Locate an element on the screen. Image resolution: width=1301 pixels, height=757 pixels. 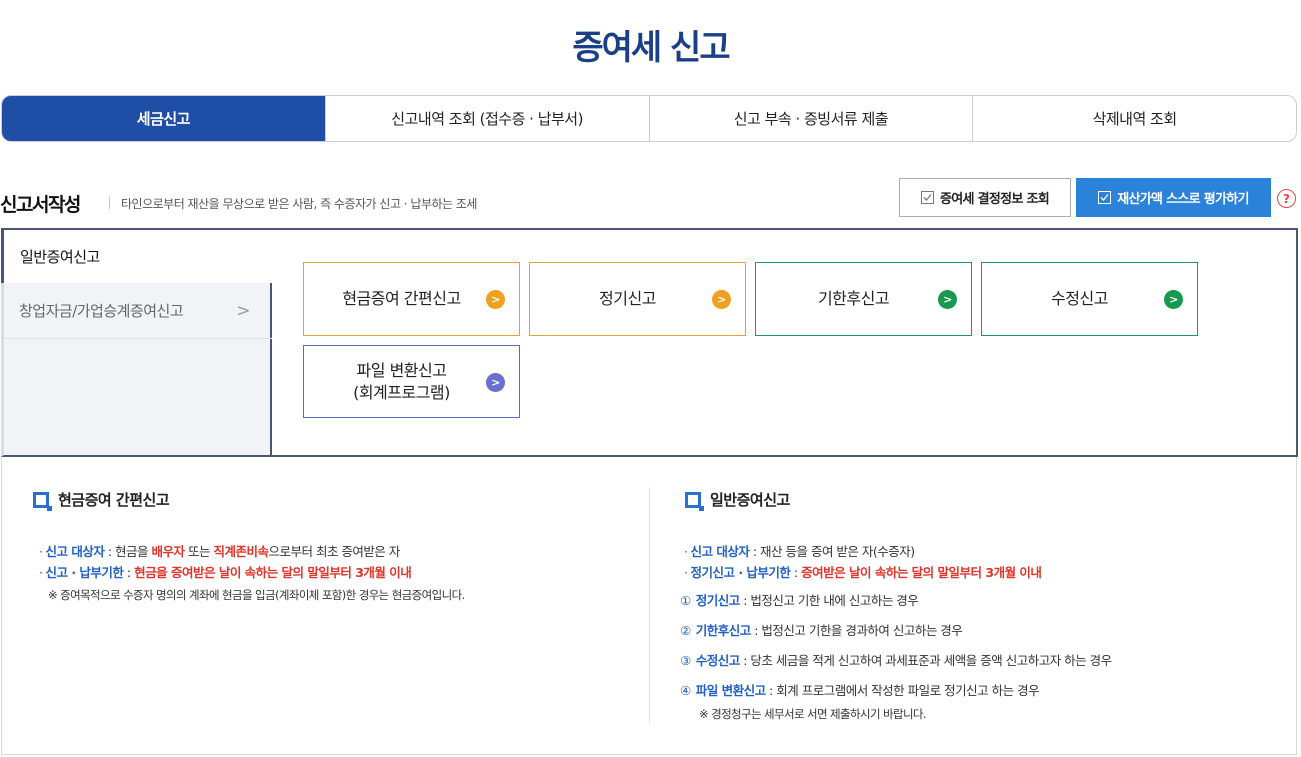
info-heading-text: 일반증여신고 is located at coordinates (750, 500).